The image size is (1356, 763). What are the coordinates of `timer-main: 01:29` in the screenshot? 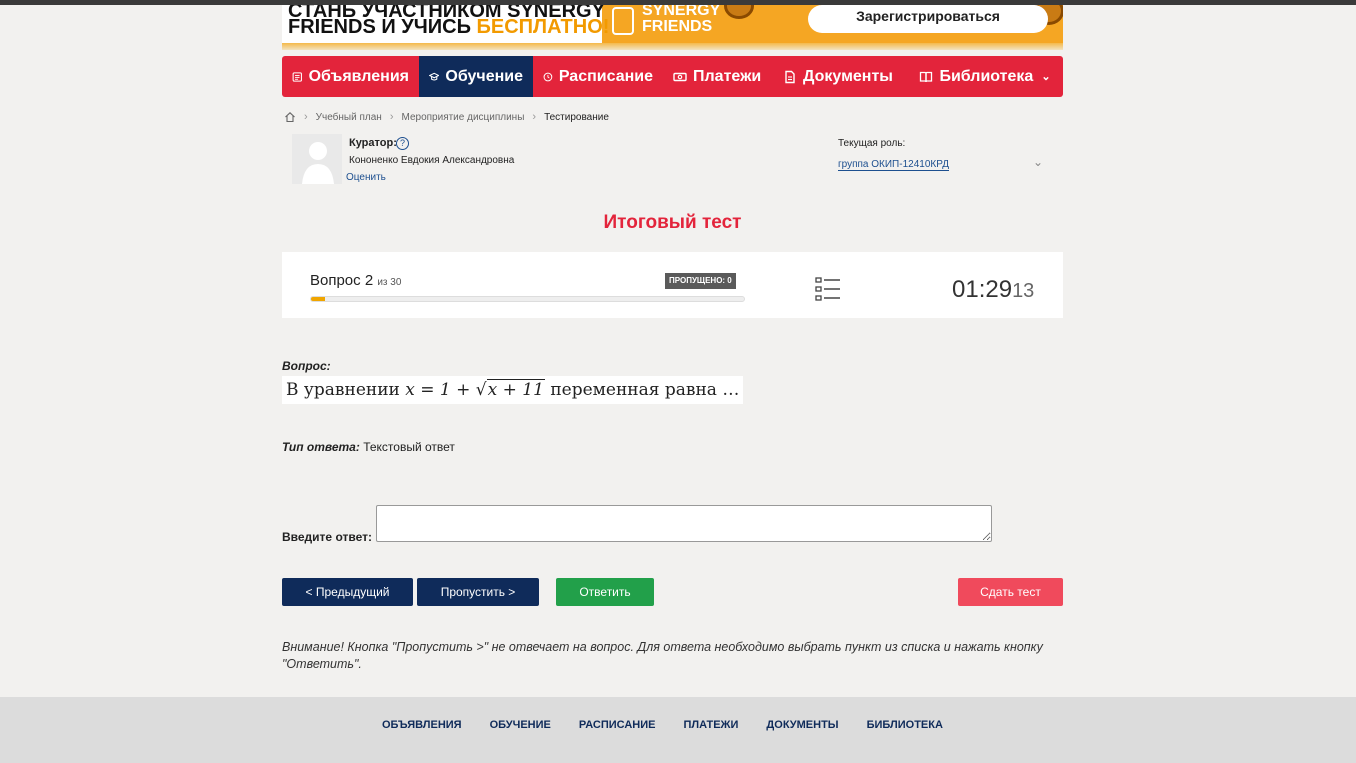 It's located at (982, 289).